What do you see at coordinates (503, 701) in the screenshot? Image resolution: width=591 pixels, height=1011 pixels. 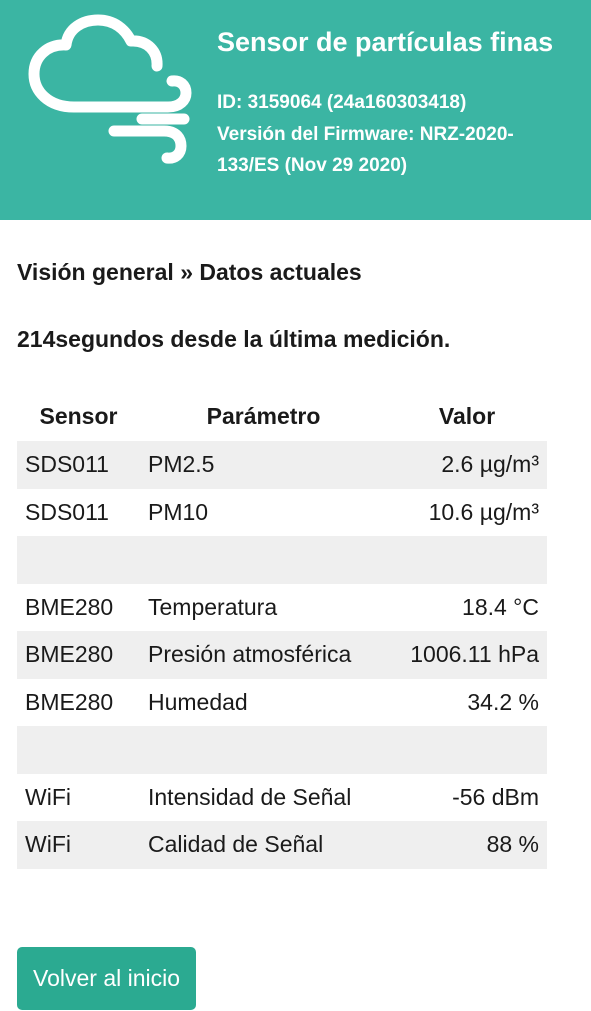 I see `cell-value: 34.2 %` at bounding box center [503, 701].